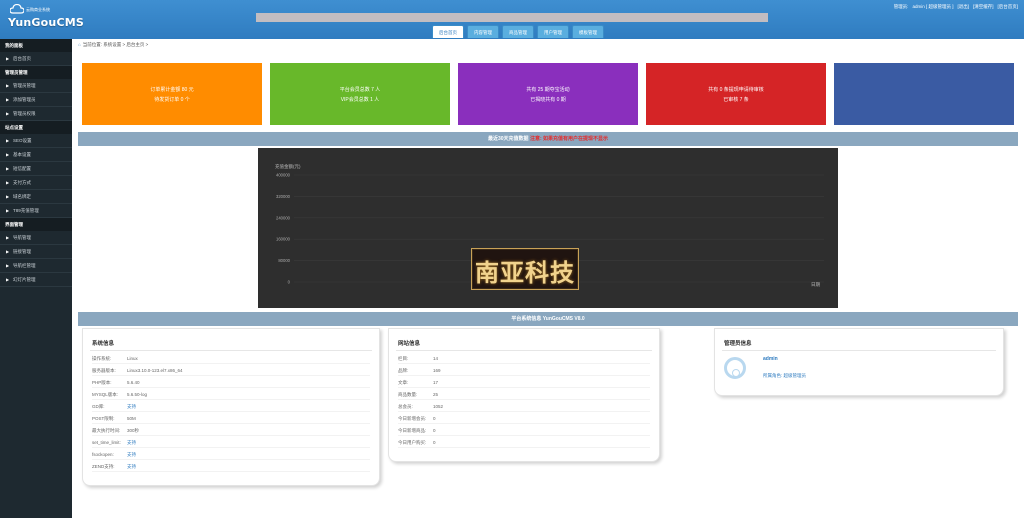 The height and width of the screenshot is (518, 1024). I want to click on info-row: set_time_limit: 支持, so click(231, 443).